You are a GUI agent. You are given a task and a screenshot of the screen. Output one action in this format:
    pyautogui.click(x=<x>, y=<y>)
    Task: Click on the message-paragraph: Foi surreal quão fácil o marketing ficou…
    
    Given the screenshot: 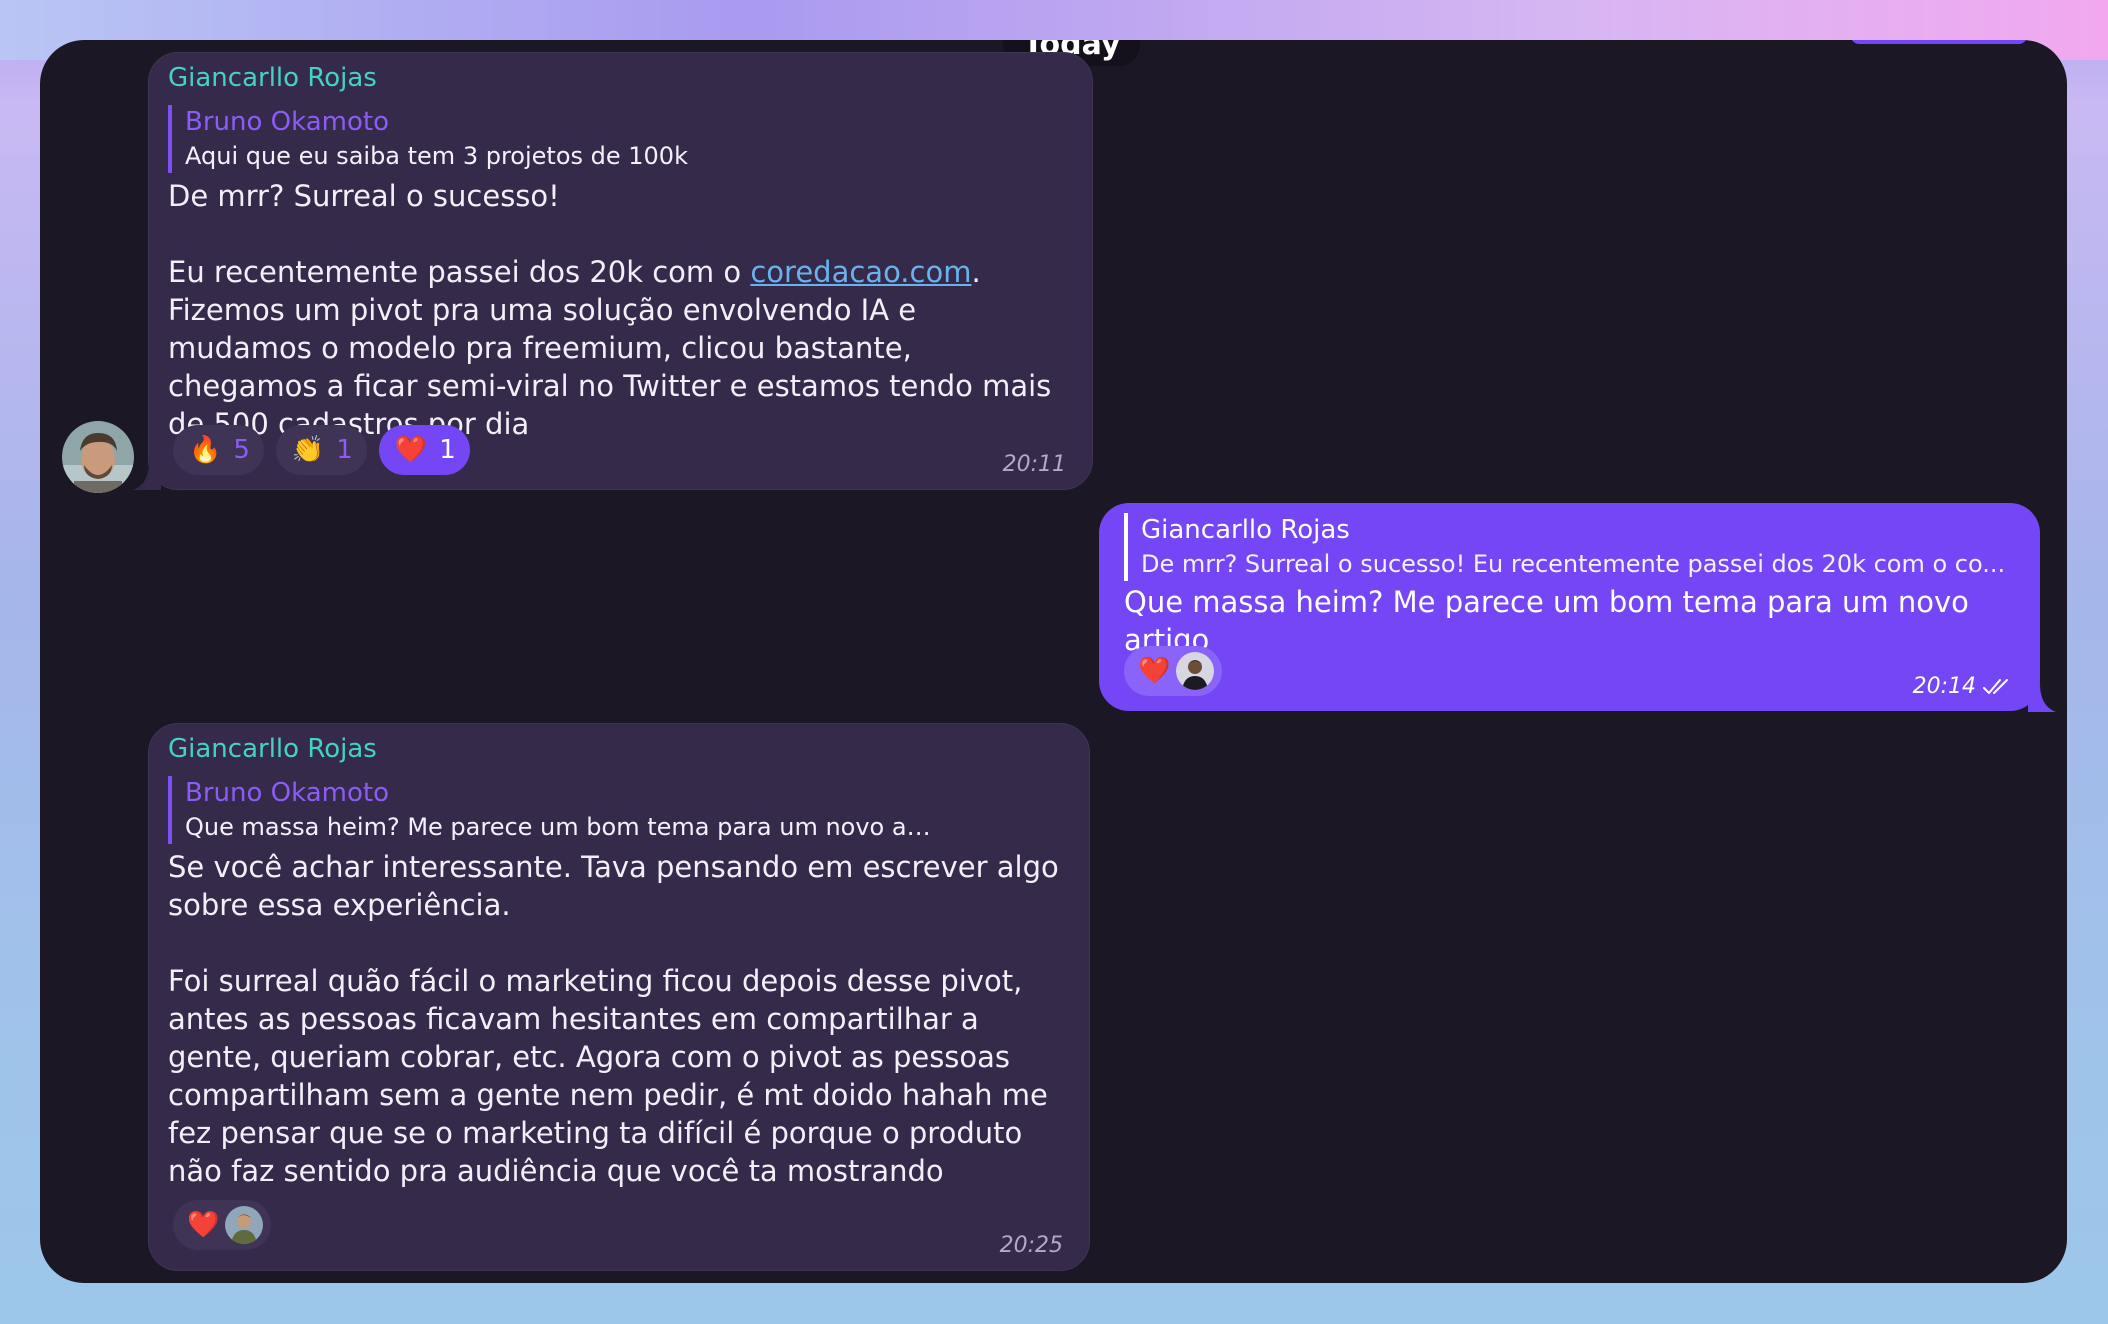 What is the action you would take?
    pyautogui.click(x=608, y=1076)
    